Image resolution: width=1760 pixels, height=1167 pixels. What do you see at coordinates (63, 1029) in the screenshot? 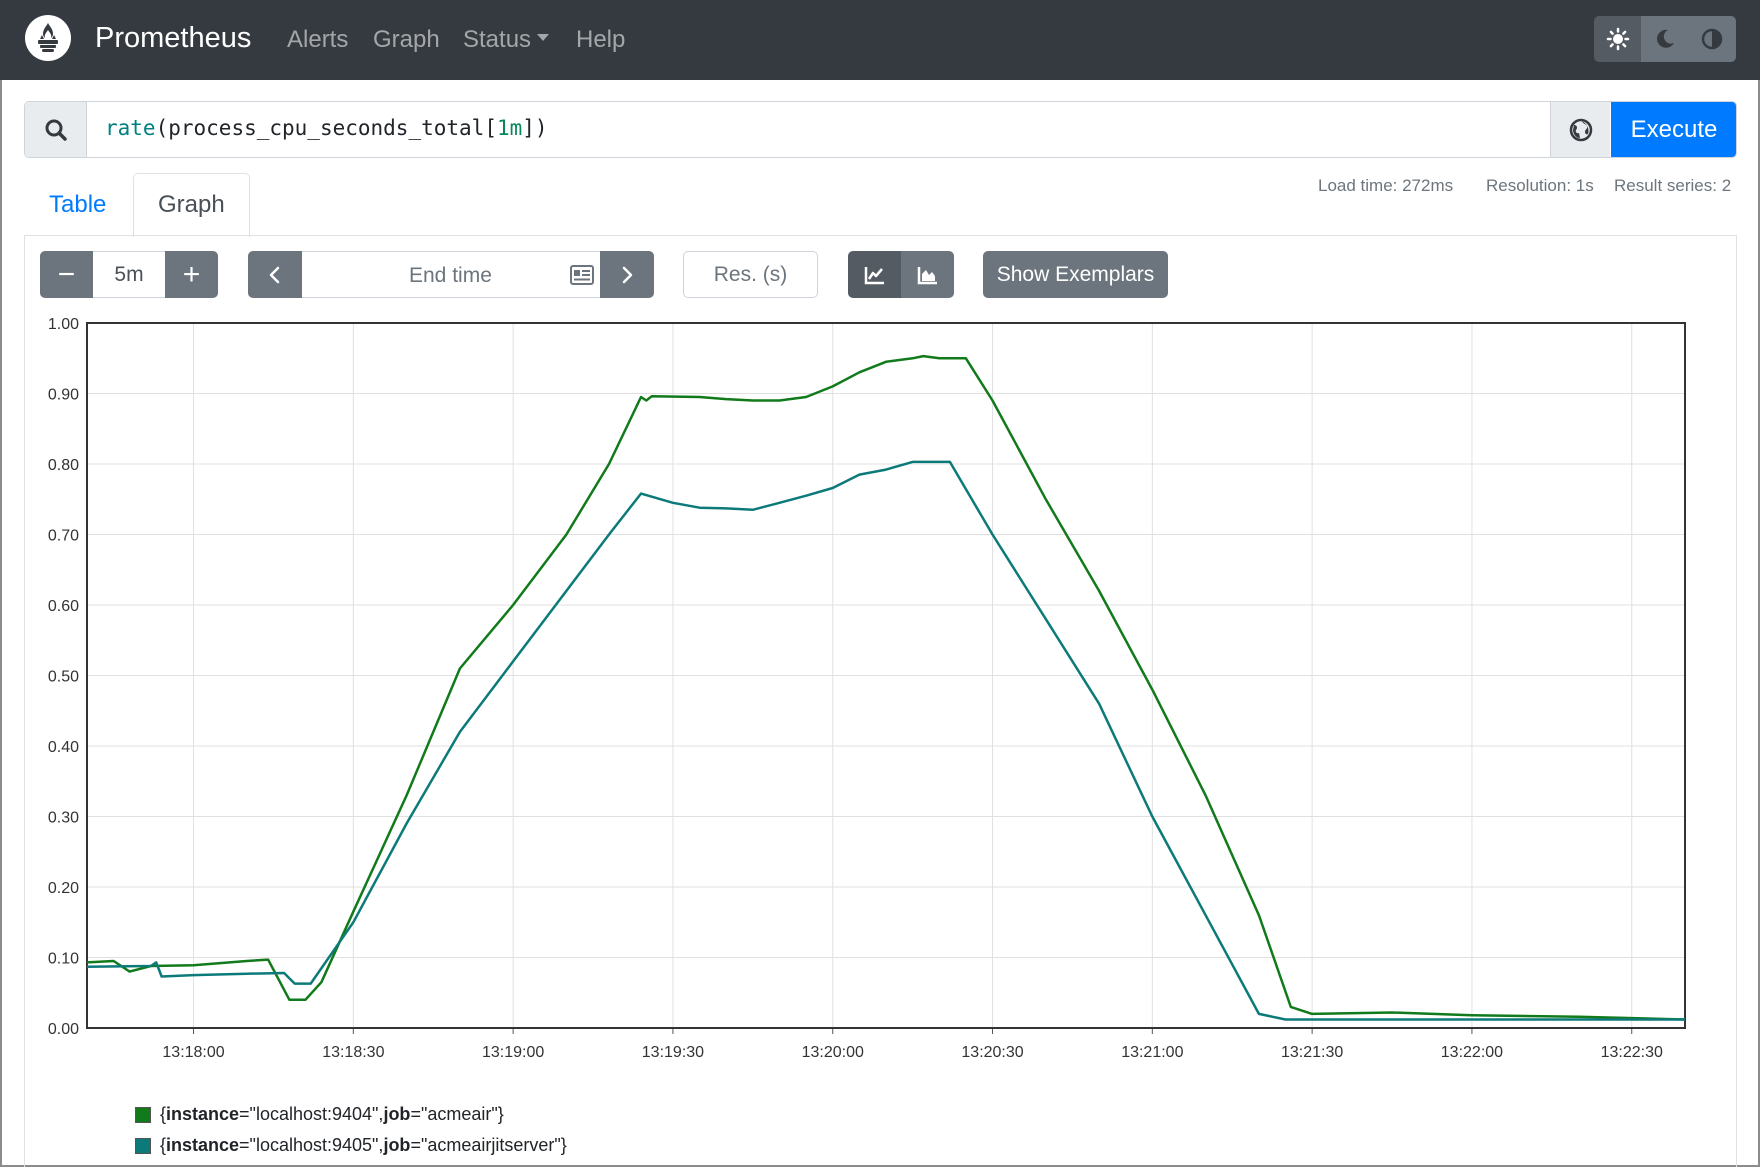
I see `y-tick-label: 0.00` at bounding box center [63, 1029].